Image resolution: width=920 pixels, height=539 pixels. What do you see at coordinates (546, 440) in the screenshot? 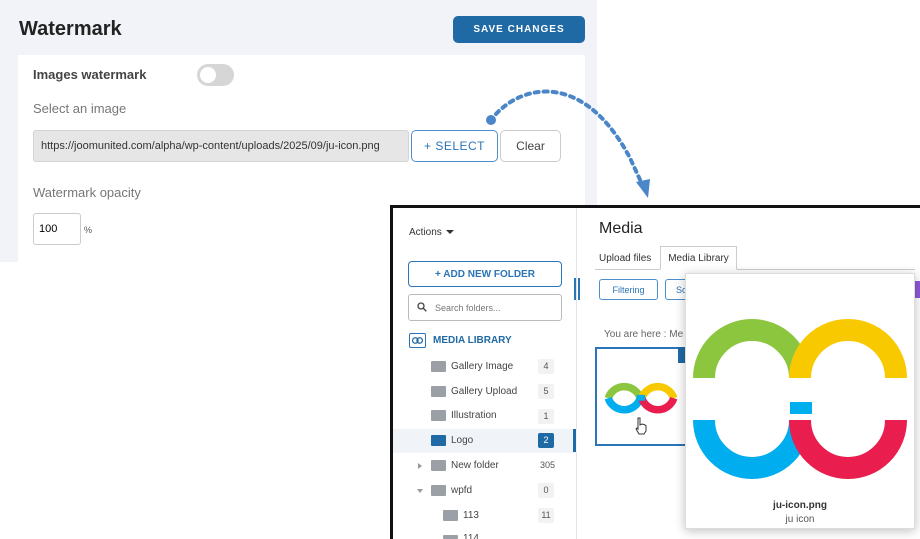
I see `folder-count: 2` at bounding box center [546, 440].